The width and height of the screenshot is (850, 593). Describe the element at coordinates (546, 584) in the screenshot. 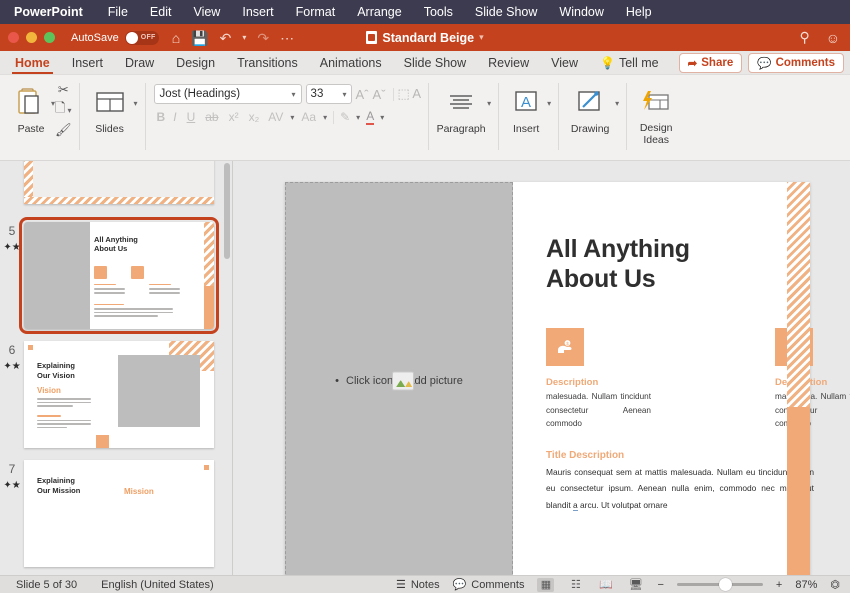

I see `normal-view-icon: ▦` at that location.